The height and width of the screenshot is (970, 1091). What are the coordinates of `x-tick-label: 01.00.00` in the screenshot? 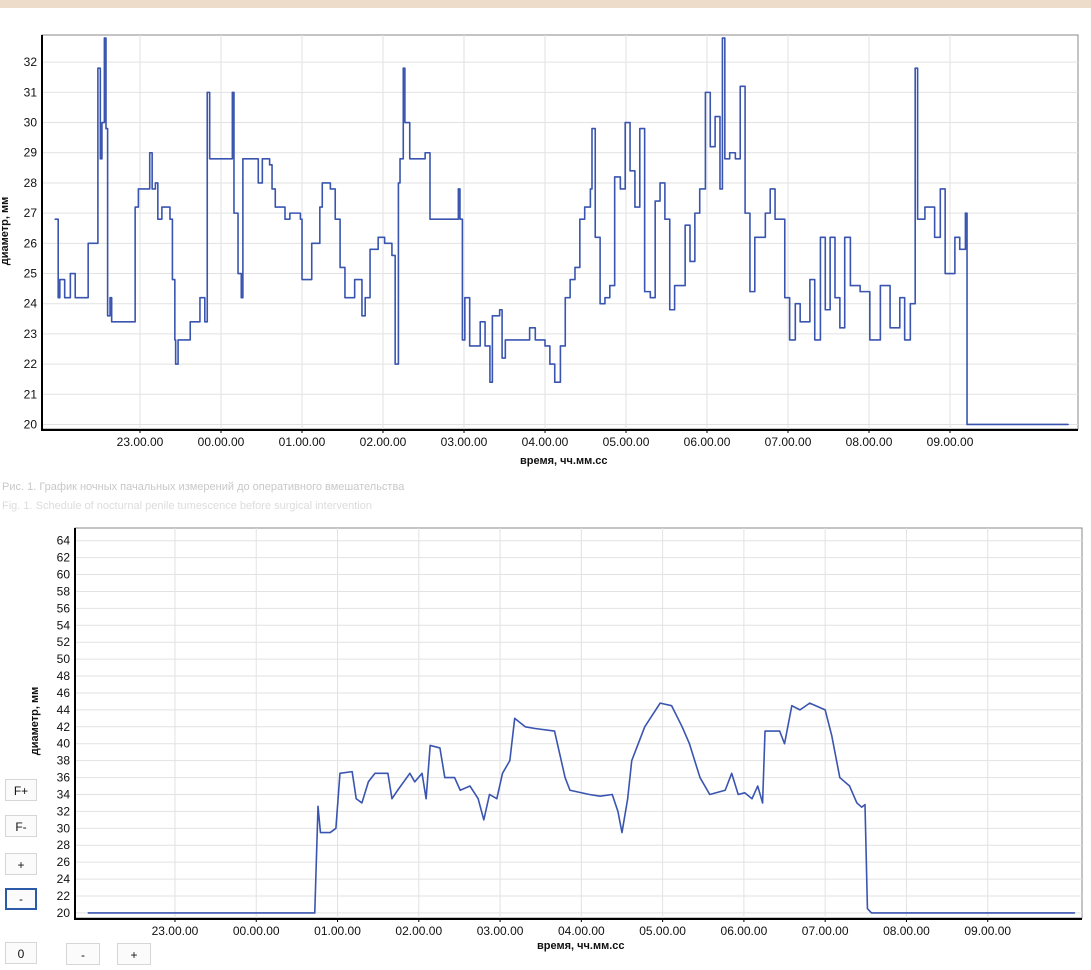 It's located at (337, 931).